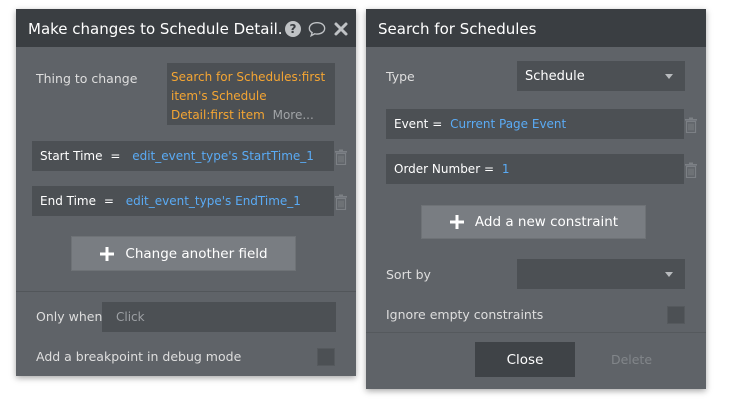 This screenshot has height=412, width=729. Describe the element at coordinates (437, 124) in the screenshot. I see `constraint-event-operator: =` at that location.